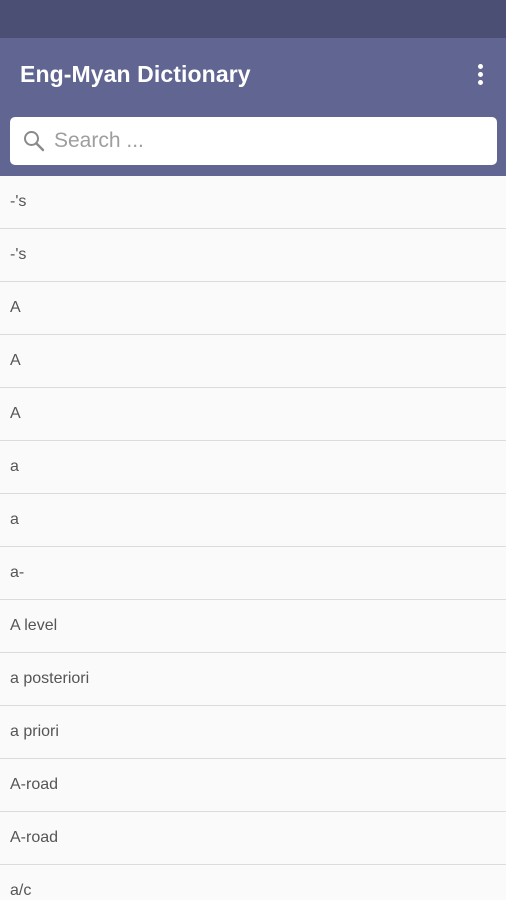 The width and height of the screenshot is (506, 900). I want to click on list-item: a priori, so click(253, 732).